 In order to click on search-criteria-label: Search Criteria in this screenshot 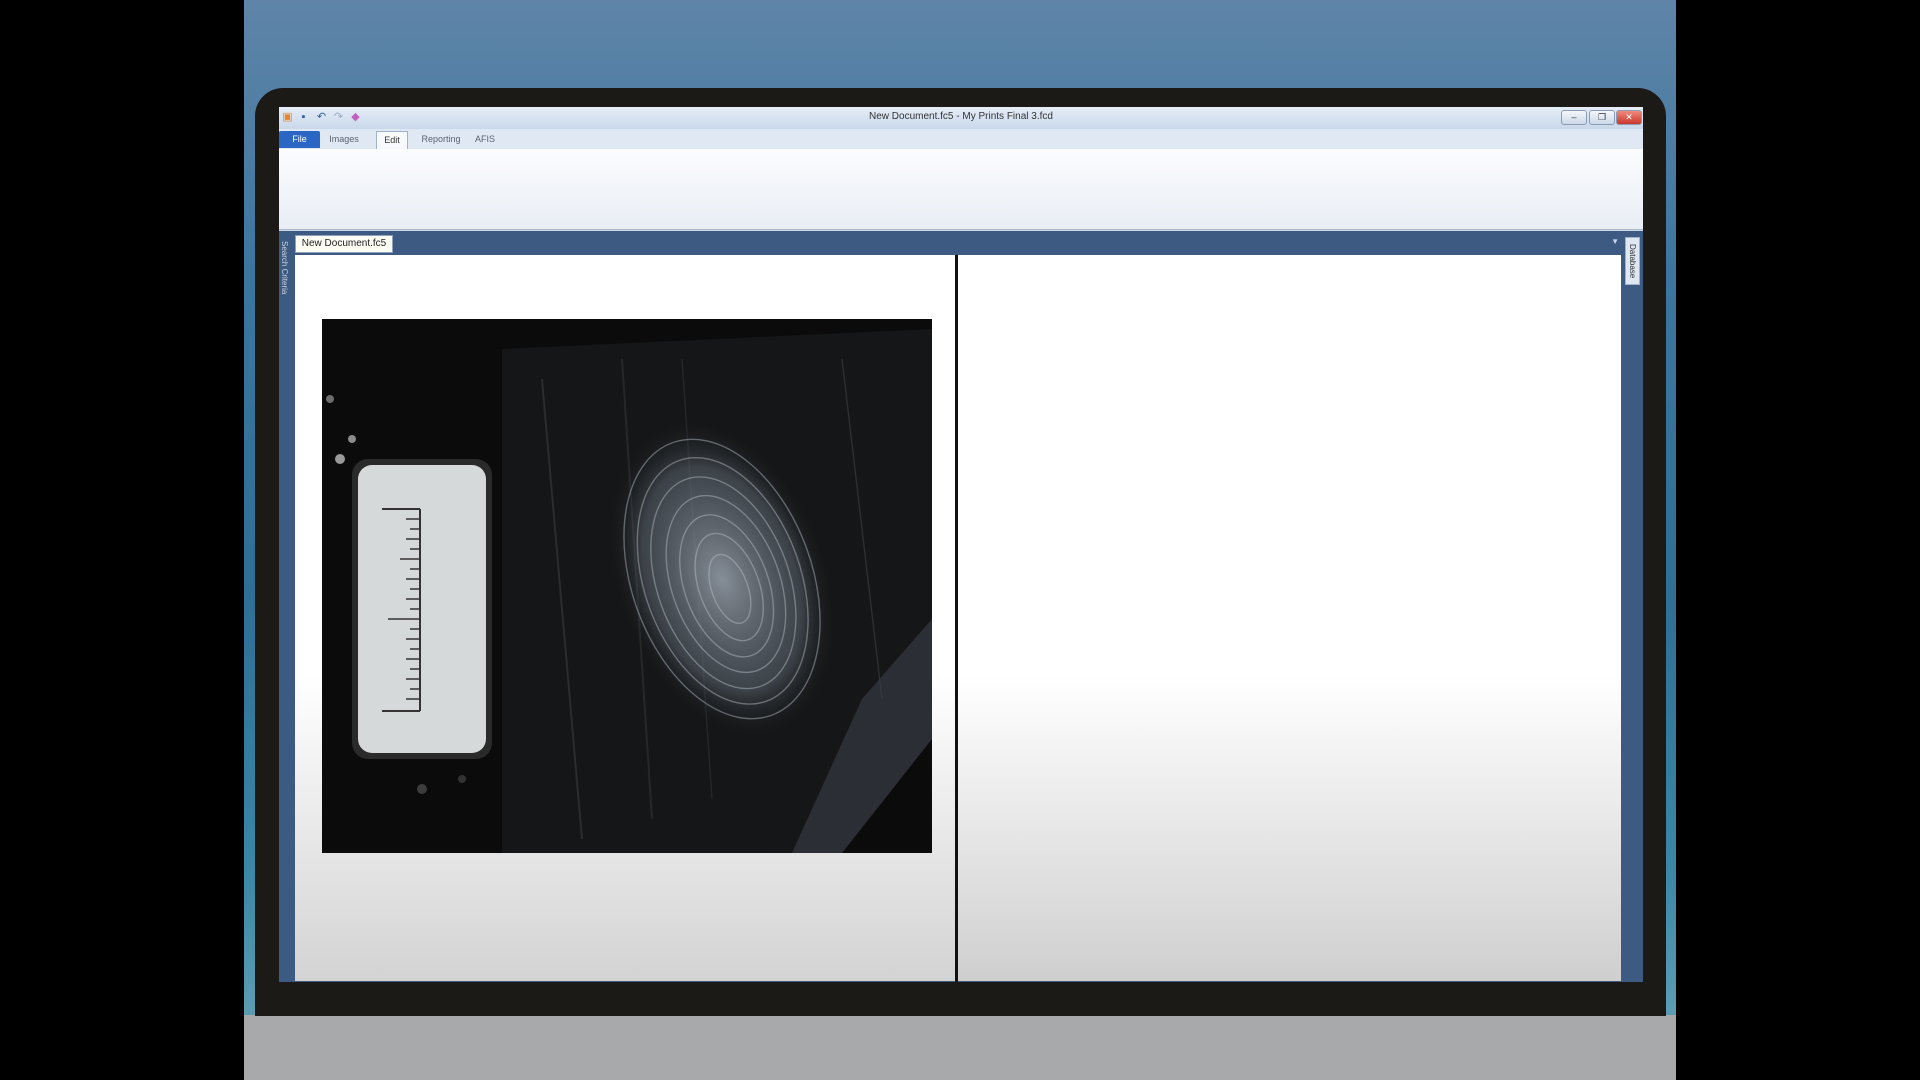, I will do `click(284, 268)`.